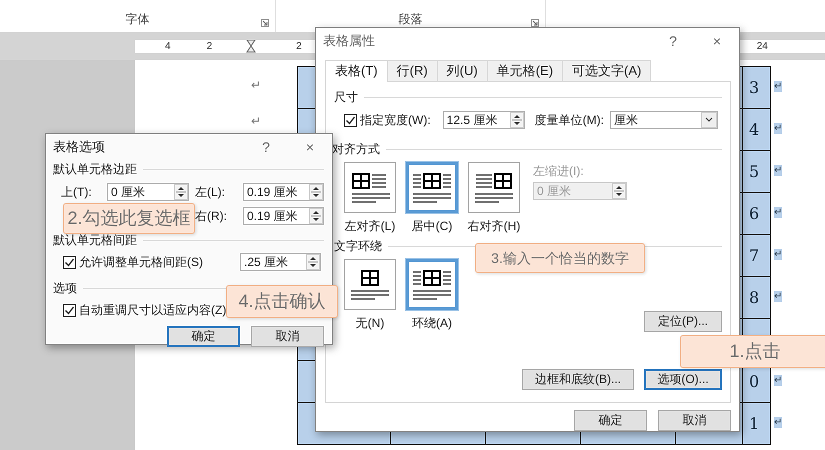 This screenshot has height=450, width=825. What do you see at coordinates (708, 120) in the screenshot?
I see `dropdown-caret-icon` at bounding box center [708, 120].